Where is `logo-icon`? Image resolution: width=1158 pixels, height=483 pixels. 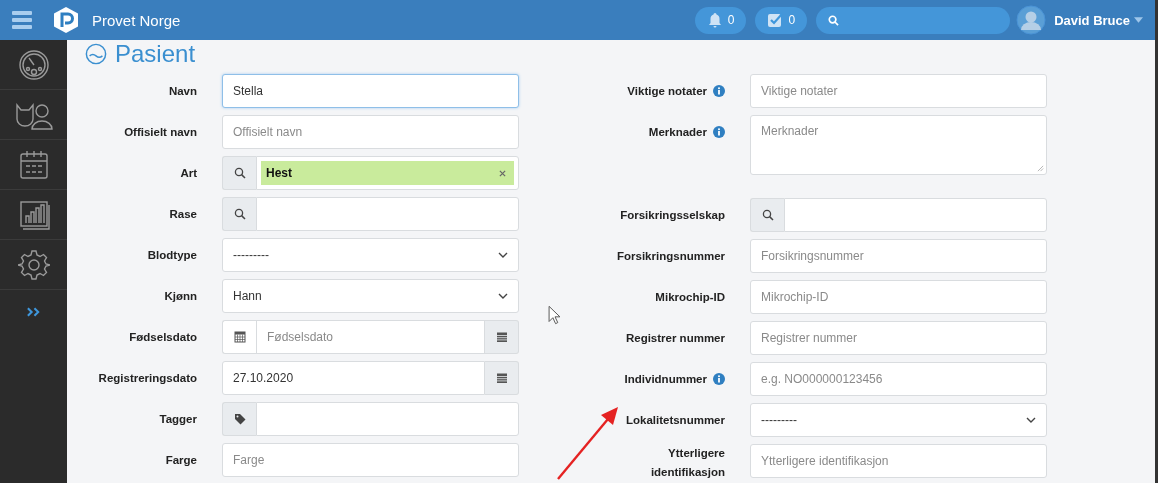 logo-icon is located at coordinates (66, 20).